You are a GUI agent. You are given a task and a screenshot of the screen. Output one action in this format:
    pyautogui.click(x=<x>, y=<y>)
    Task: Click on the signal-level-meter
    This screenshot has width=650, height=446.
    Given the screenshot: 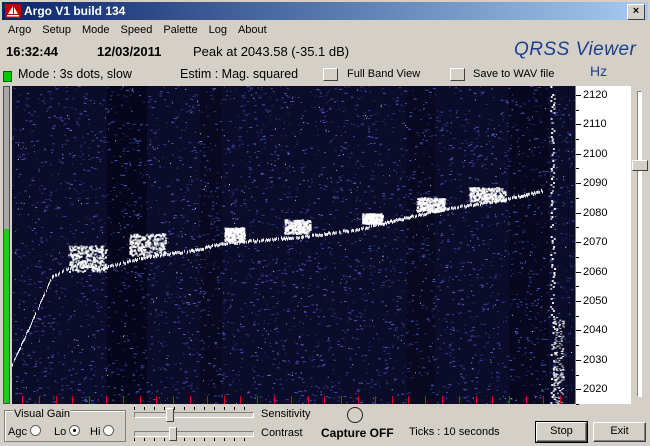 What is the action you would take?
    pyautogui.click(x=6, y=245)
    